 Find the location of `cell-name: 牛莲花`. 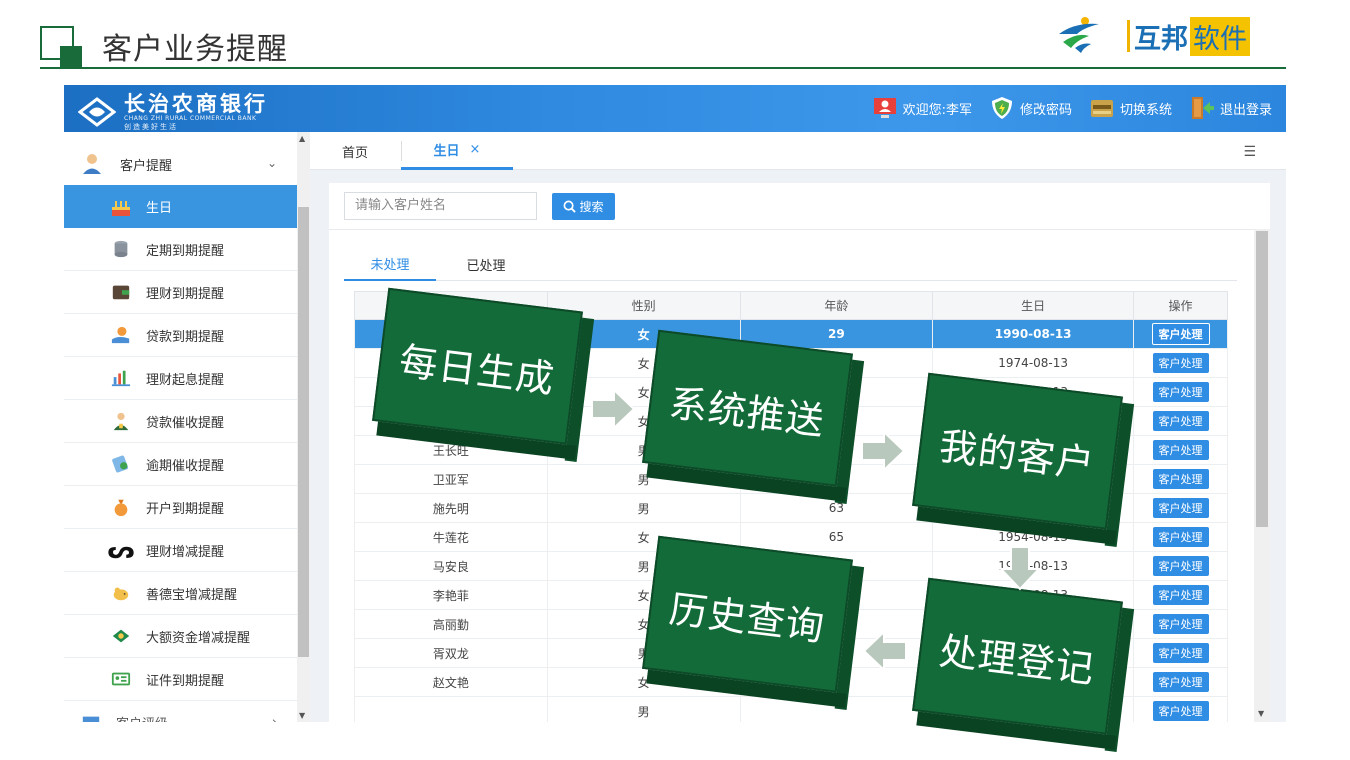

cell-name: 牛莲花 is located at coordinates (451, 537).